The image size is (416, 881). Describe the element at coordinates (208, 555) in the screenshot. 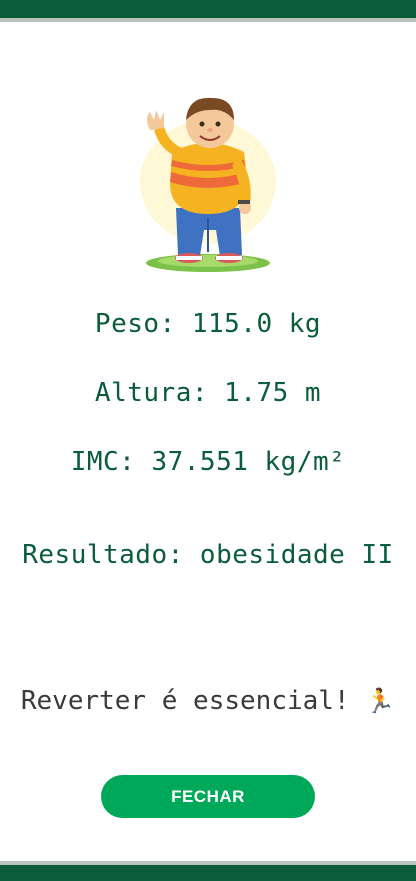

I see `result-text: Resultado: obesidade II` at that location.